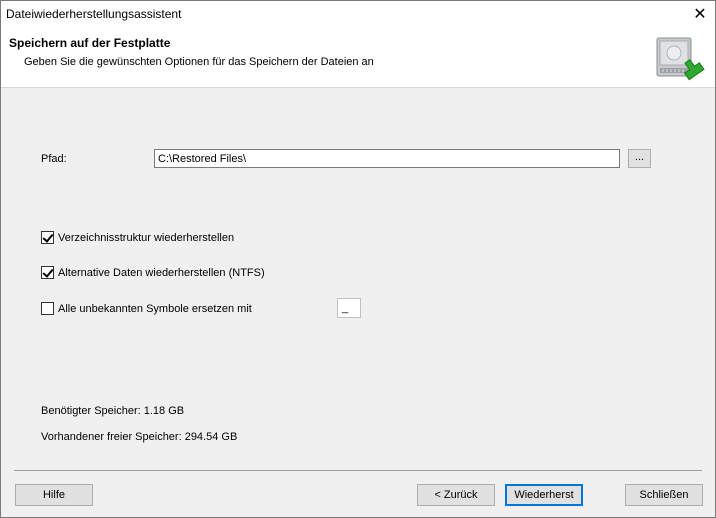  I want to click on option-replace-symbols: Alle unbekannten Symbole ersetzen mit, so click(146, 308).